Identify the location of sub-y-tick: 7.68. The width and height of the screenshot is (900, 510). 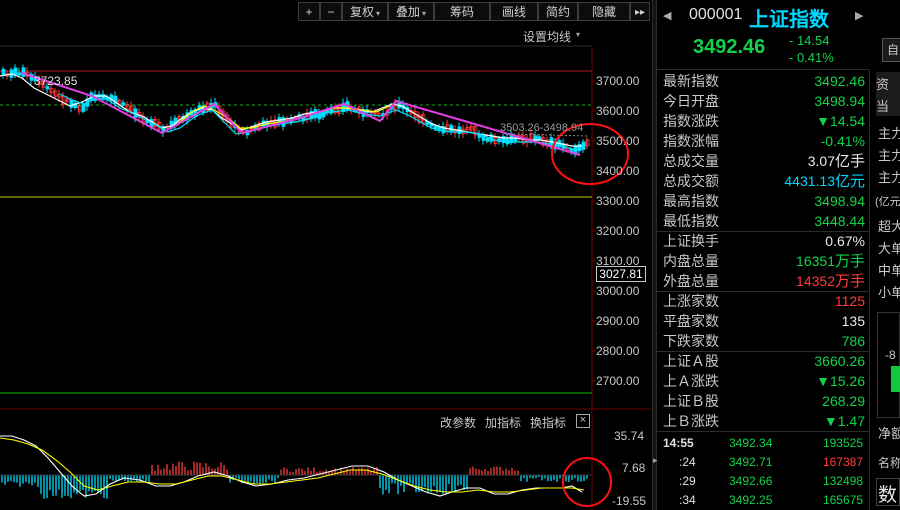
(634, 468).